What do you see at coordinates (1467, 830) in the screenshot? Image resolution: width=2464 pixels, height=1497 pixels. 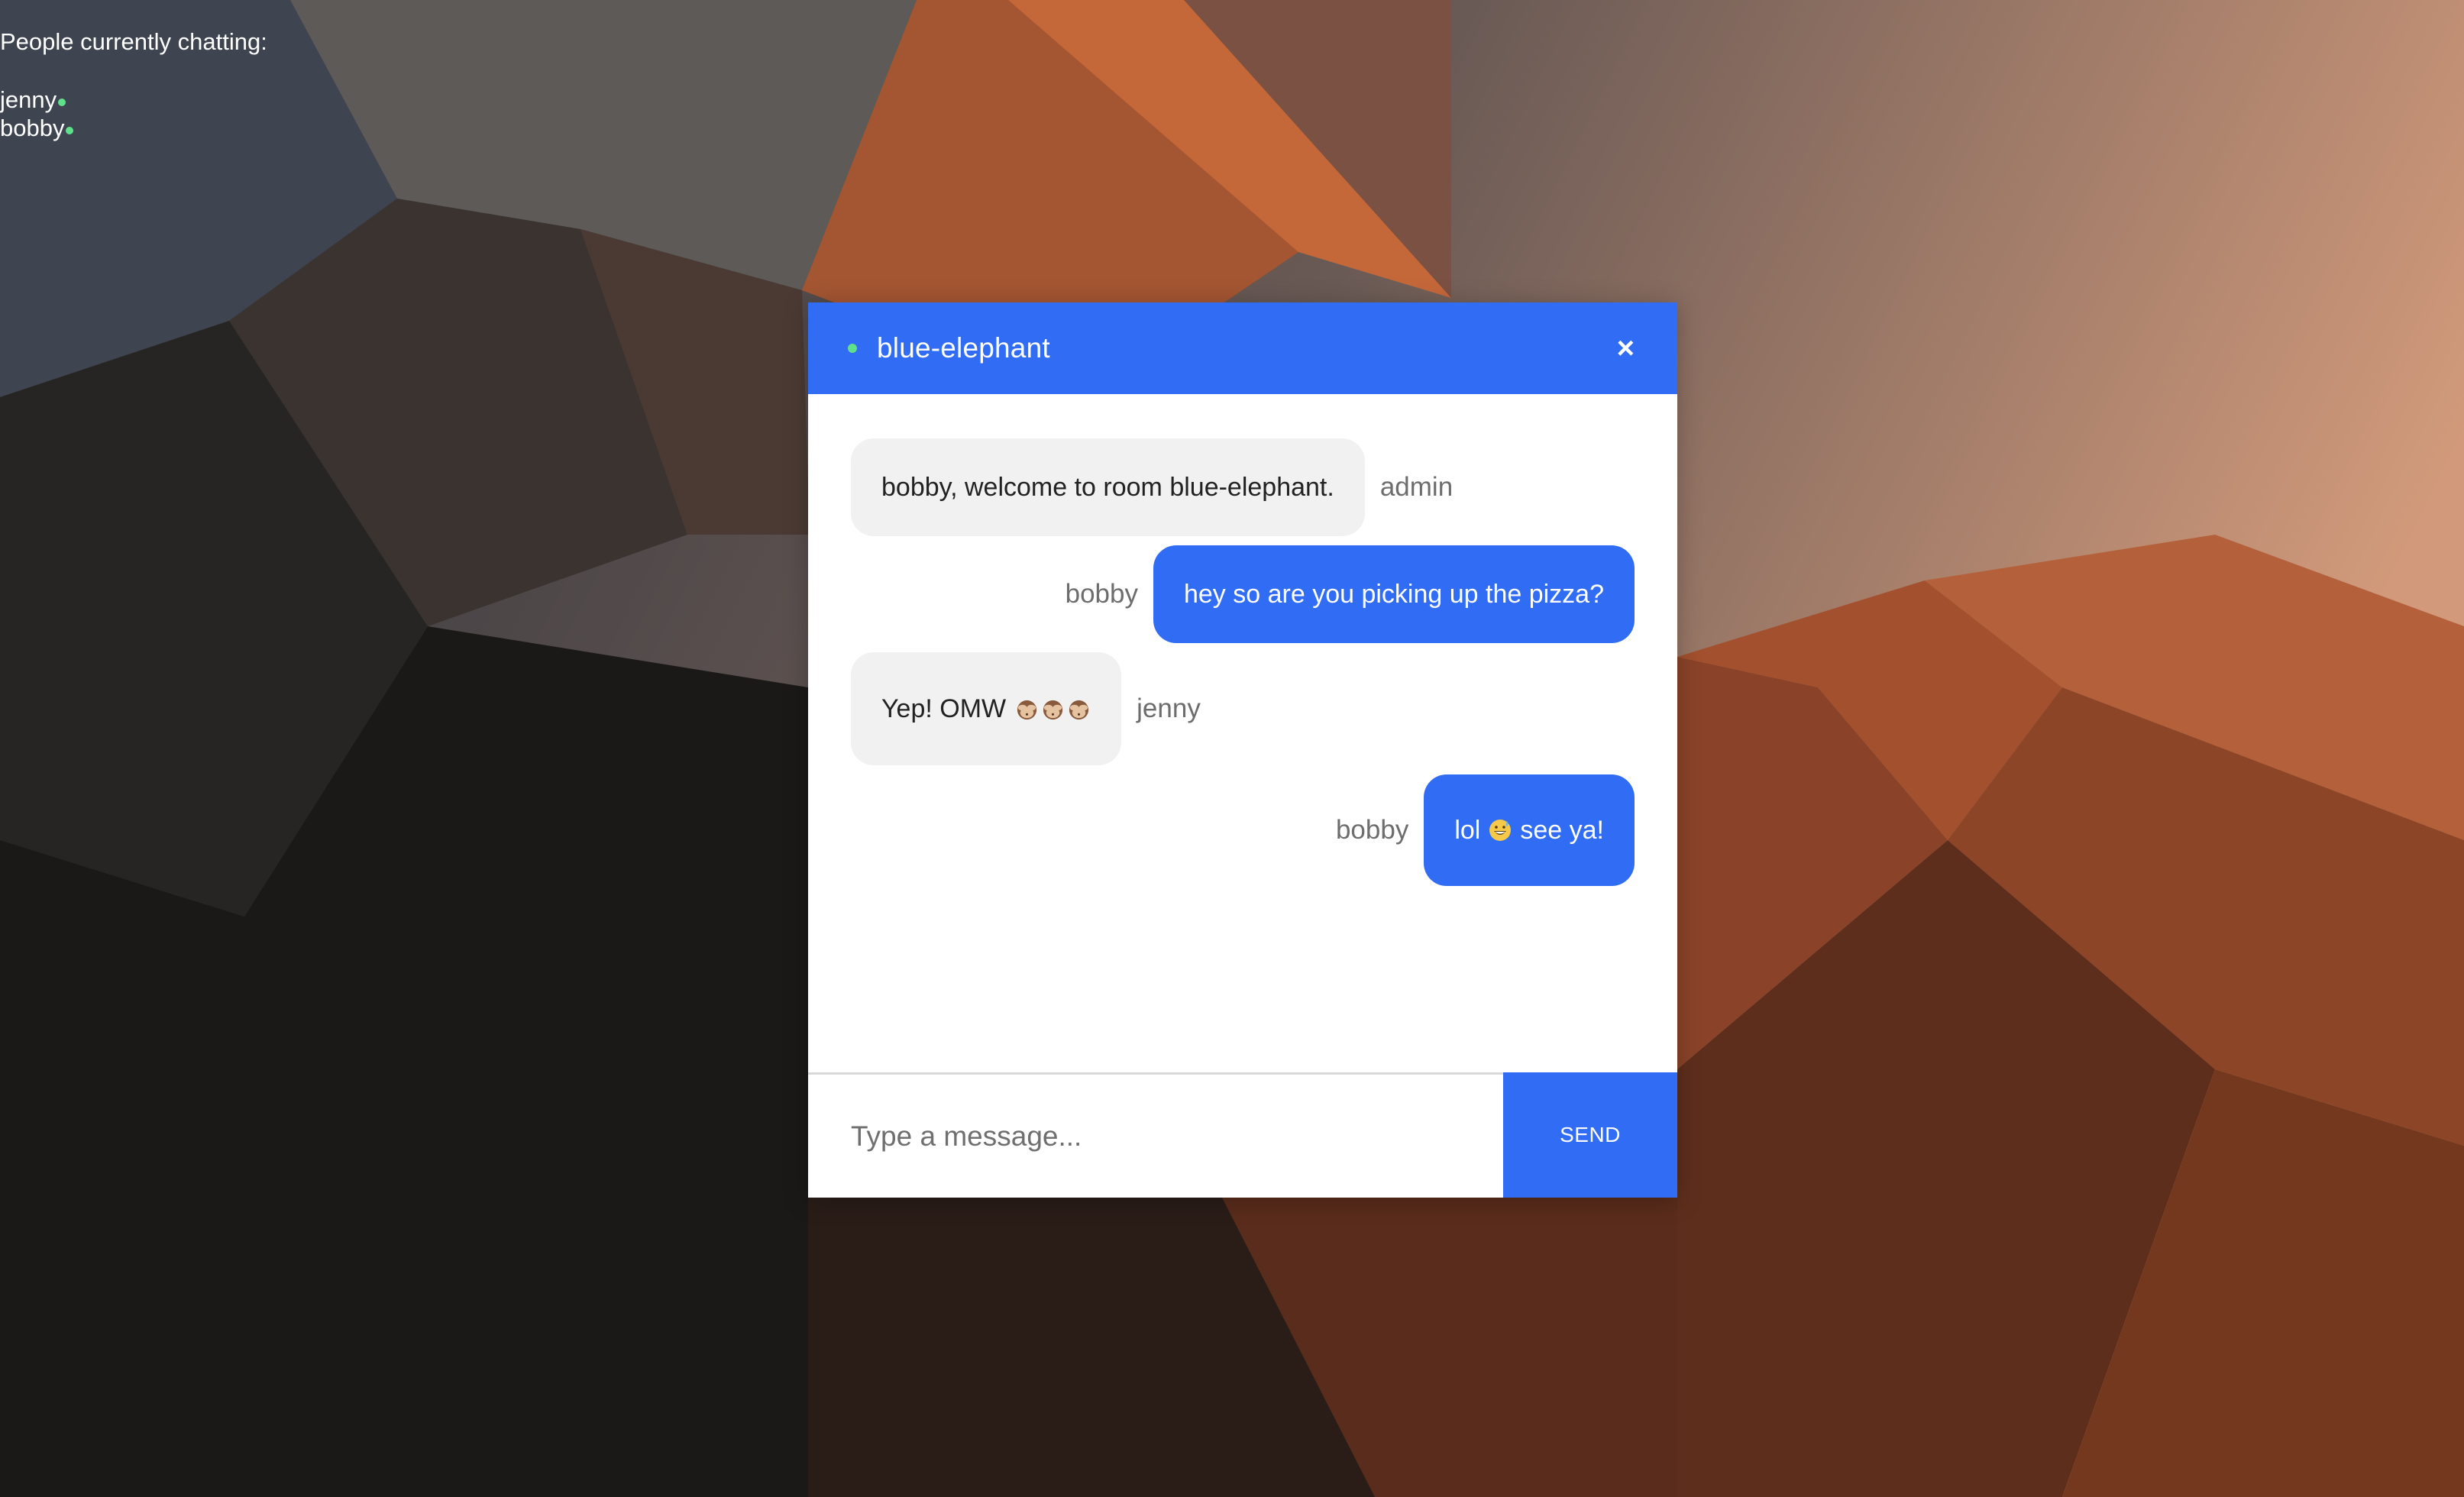 I see `message-text: lol` at bounding box center [1467, 830].